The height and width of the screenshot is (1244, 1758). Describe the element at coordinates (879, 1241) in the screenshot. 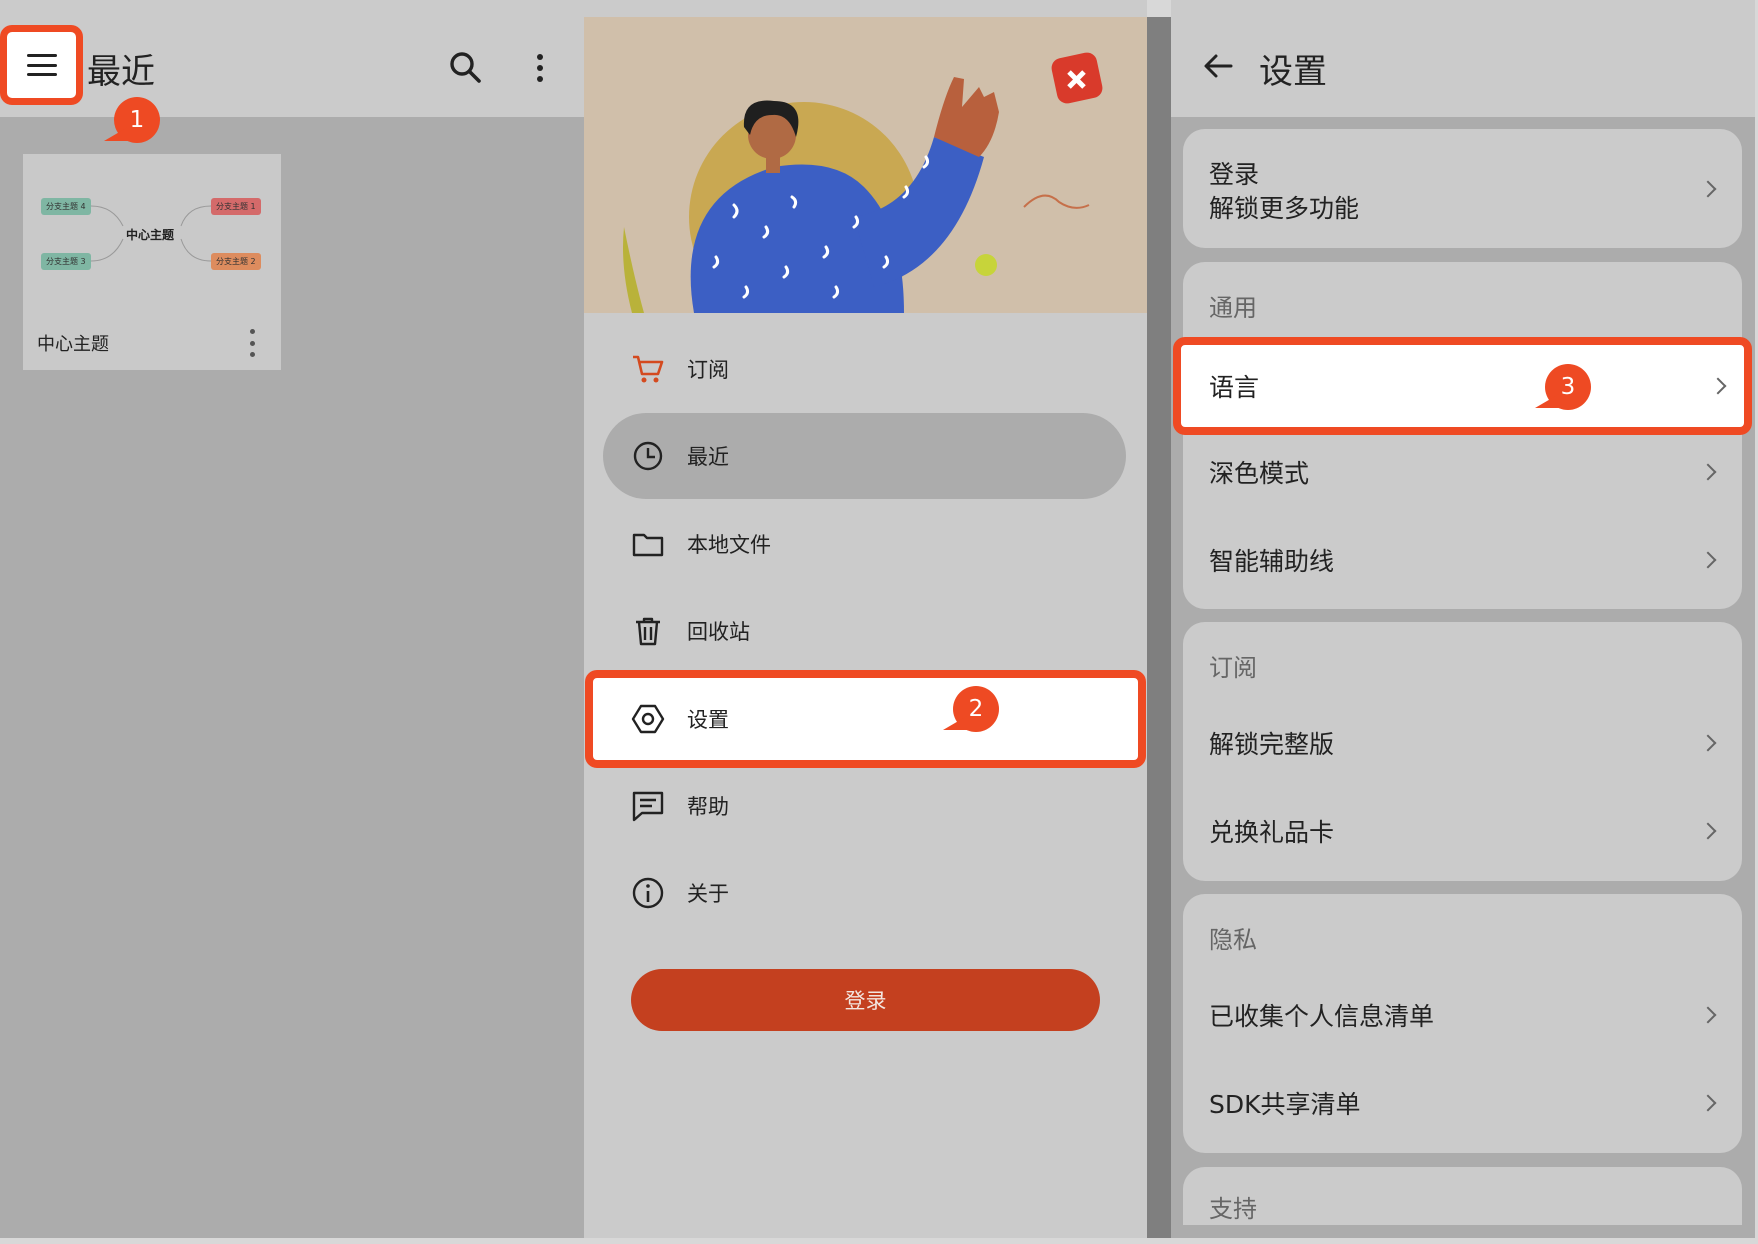

I see `bottom-strip` at that location.